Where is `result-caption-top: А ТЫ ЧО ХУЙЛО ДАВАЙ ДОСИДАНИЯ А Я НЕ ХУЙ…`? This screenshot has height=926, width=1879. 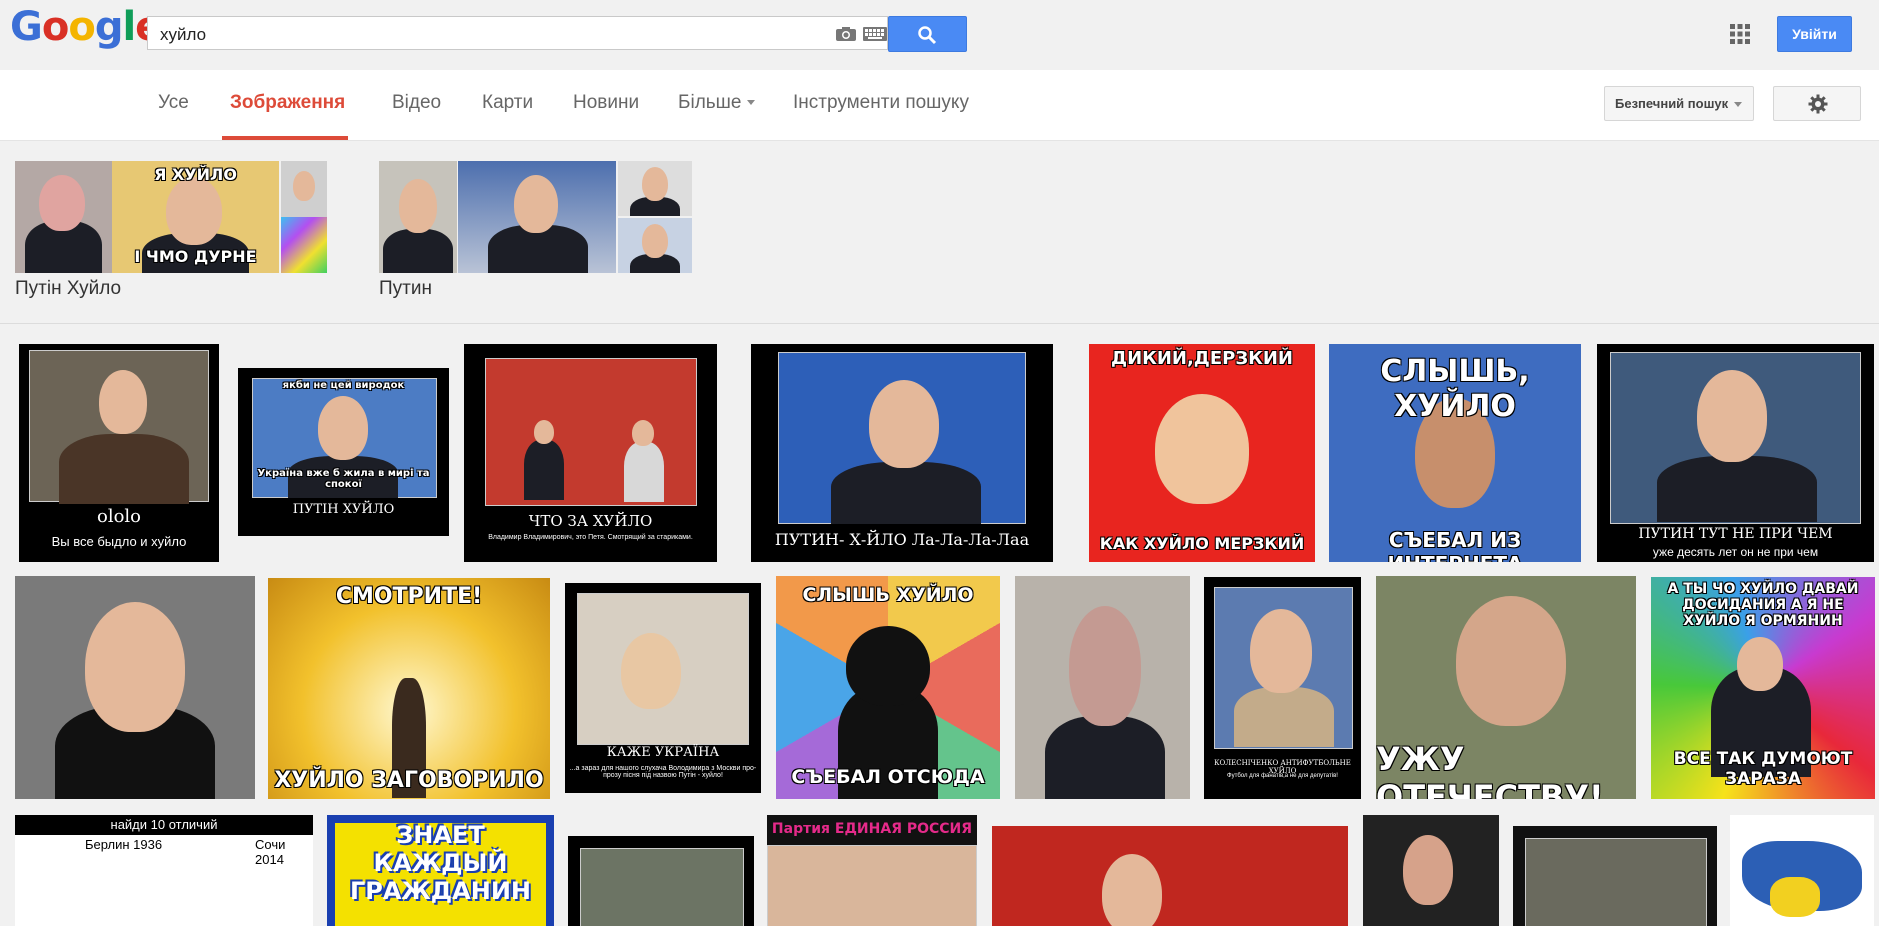
result-caption-top: А ТЫ ЧО ХУЙЛО ДАВАЙ ДОСИДАНИЯ А Я НЕ ХУЙ… is located at coordinates (1763, 605).